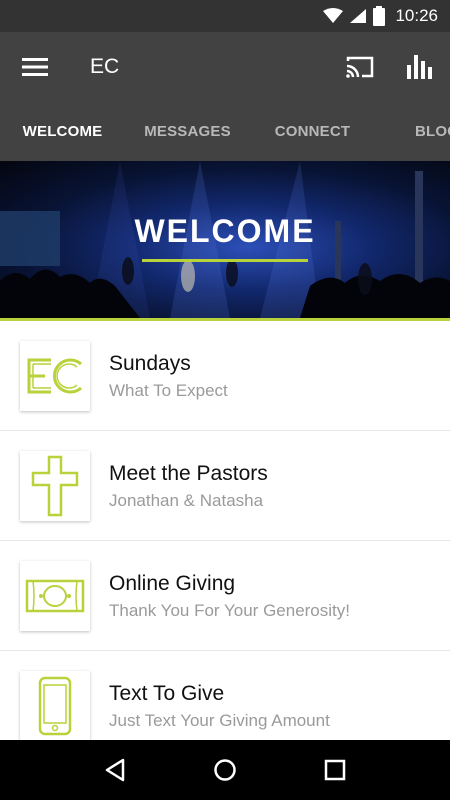 This screenshot has height=800, width=450. I want to click on ec-logo-icon, so click(54, 376).